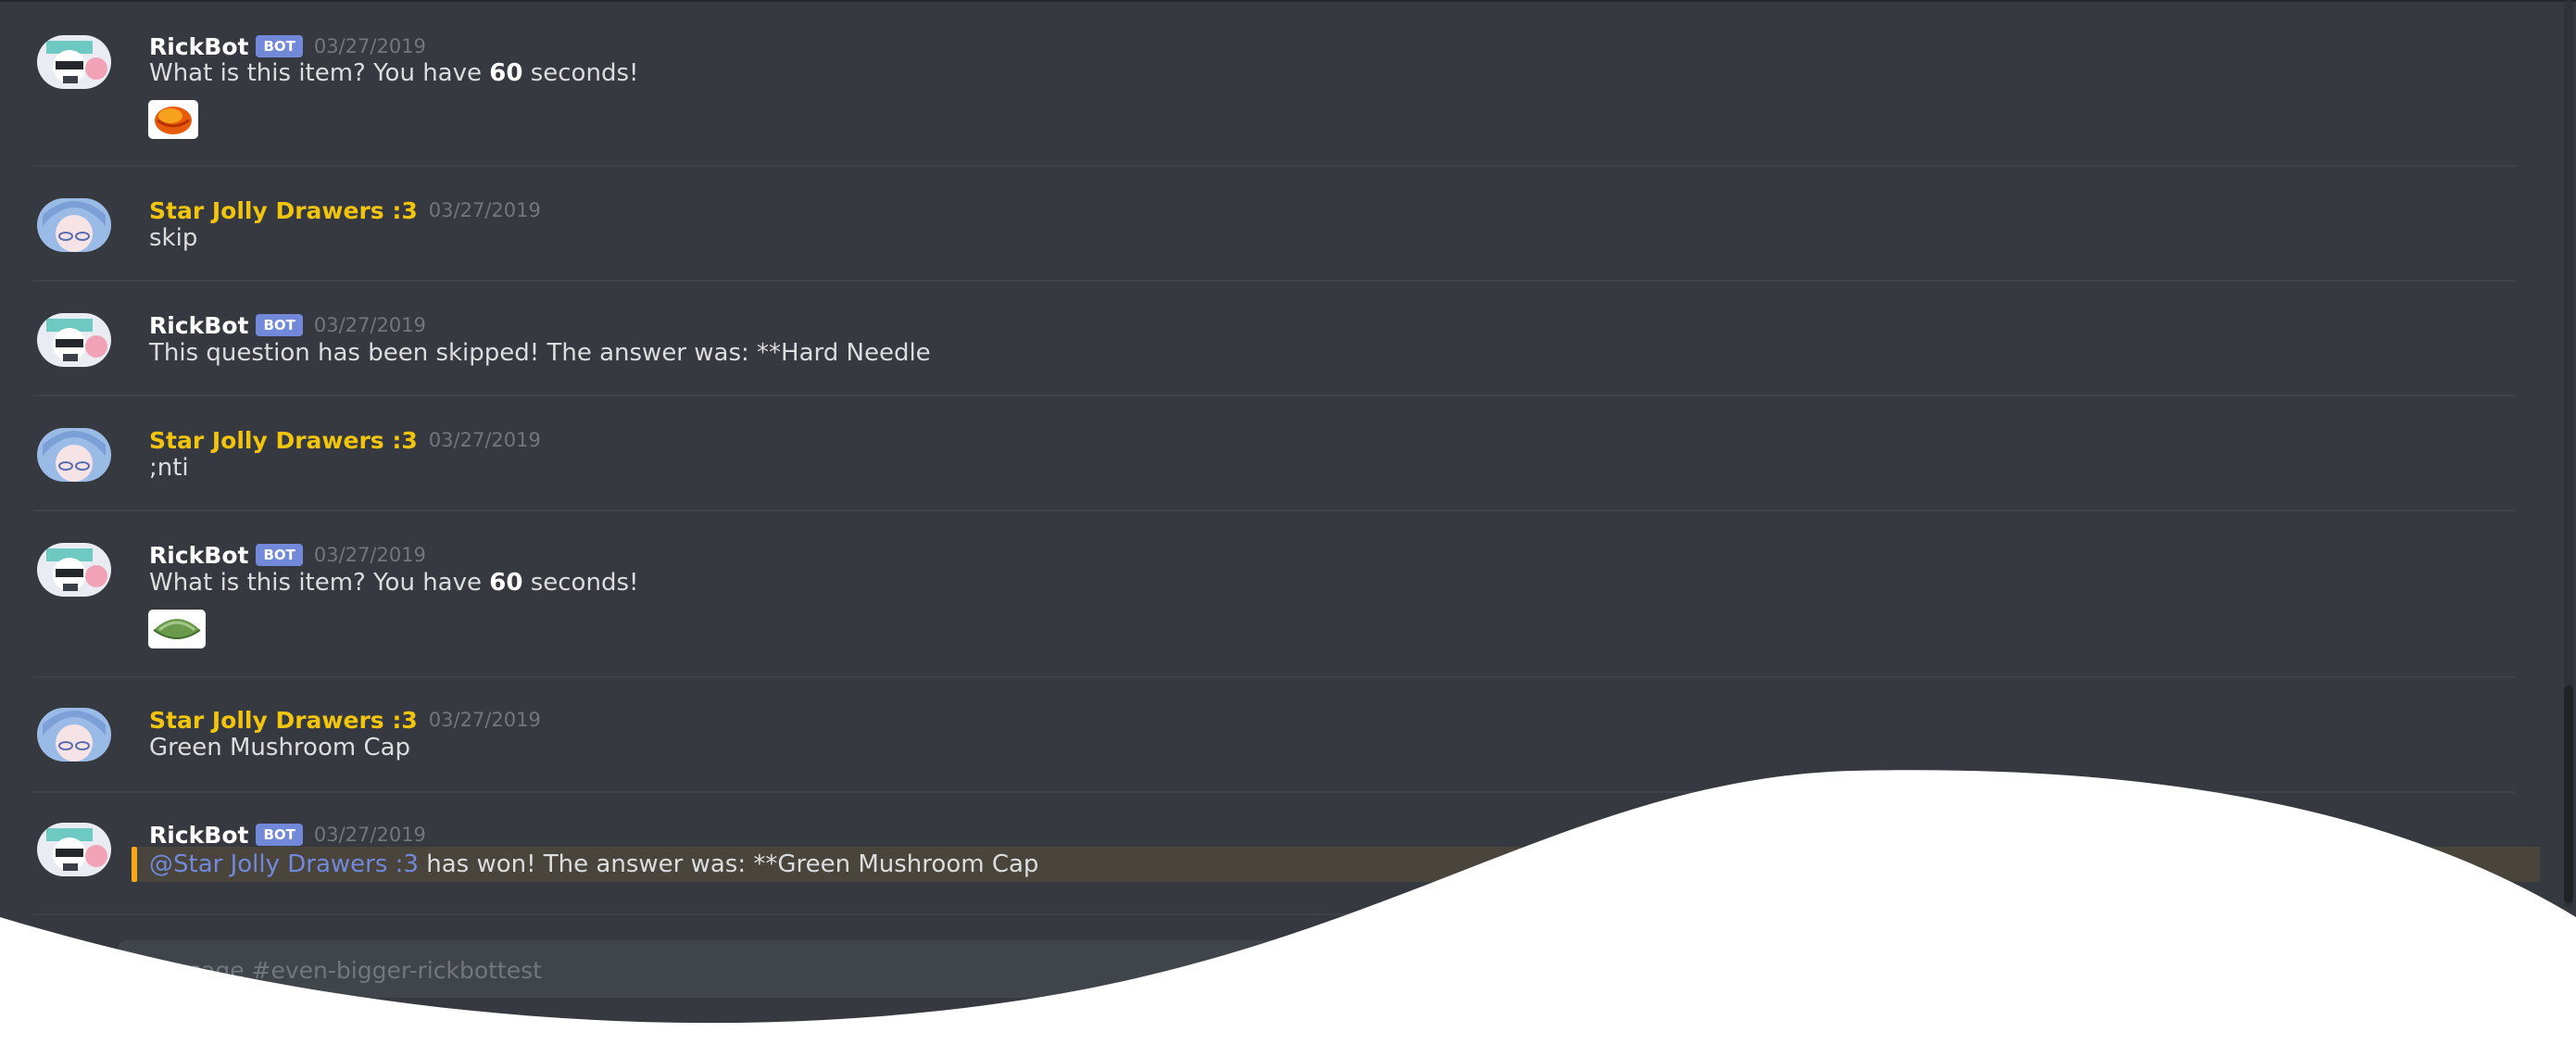 This screenshot has height=1045, width=2576. What do you see at coordinates (134, 864) in the screenshot?
I see `mention-bar` at bounding box center [134, 864].